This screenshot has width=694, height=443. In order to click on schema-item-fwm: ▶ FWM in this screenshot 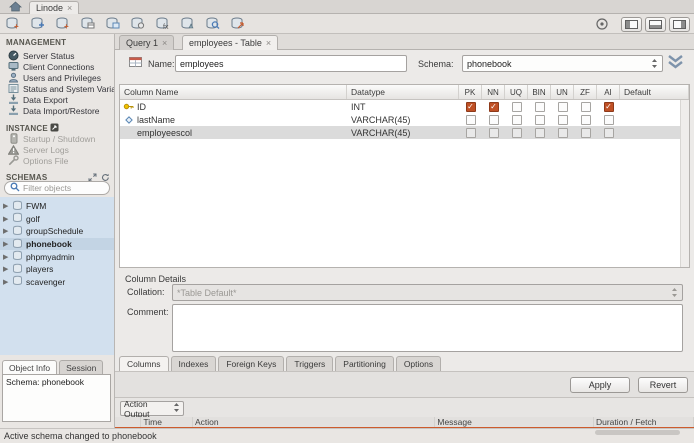, I will do `click(57, 206)`.